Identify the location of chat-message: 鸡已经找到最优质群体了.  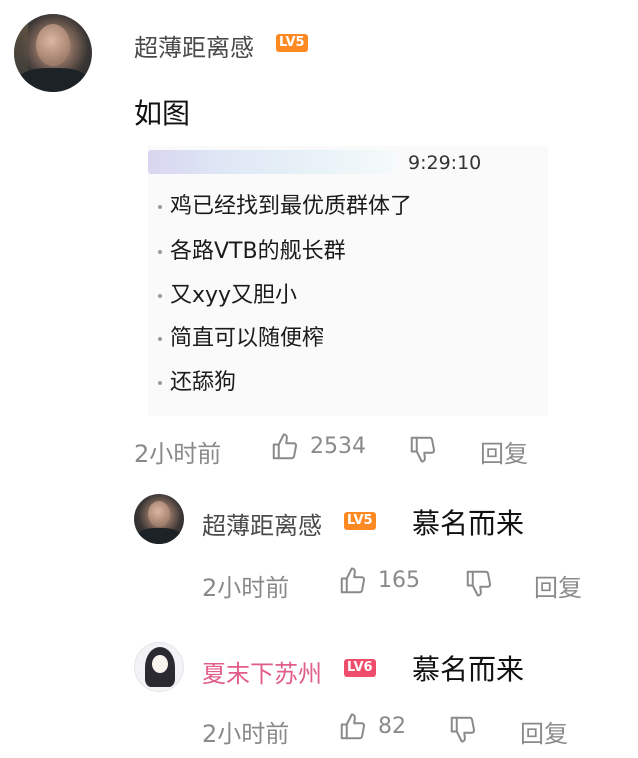
(285, 204).